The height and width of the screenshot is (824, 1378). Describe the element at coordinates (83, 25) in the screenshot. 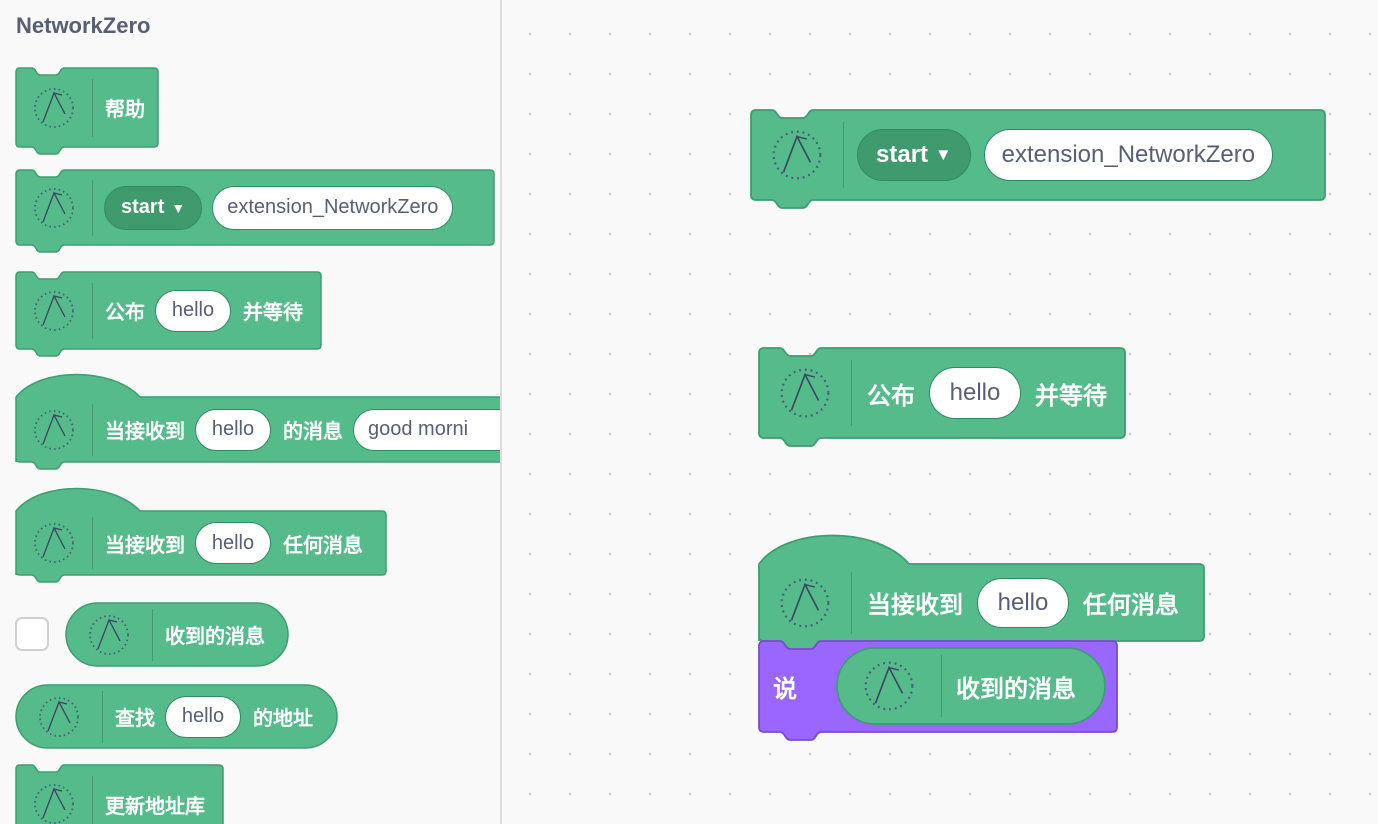

I see `category-title: NetworkZero` at that location.